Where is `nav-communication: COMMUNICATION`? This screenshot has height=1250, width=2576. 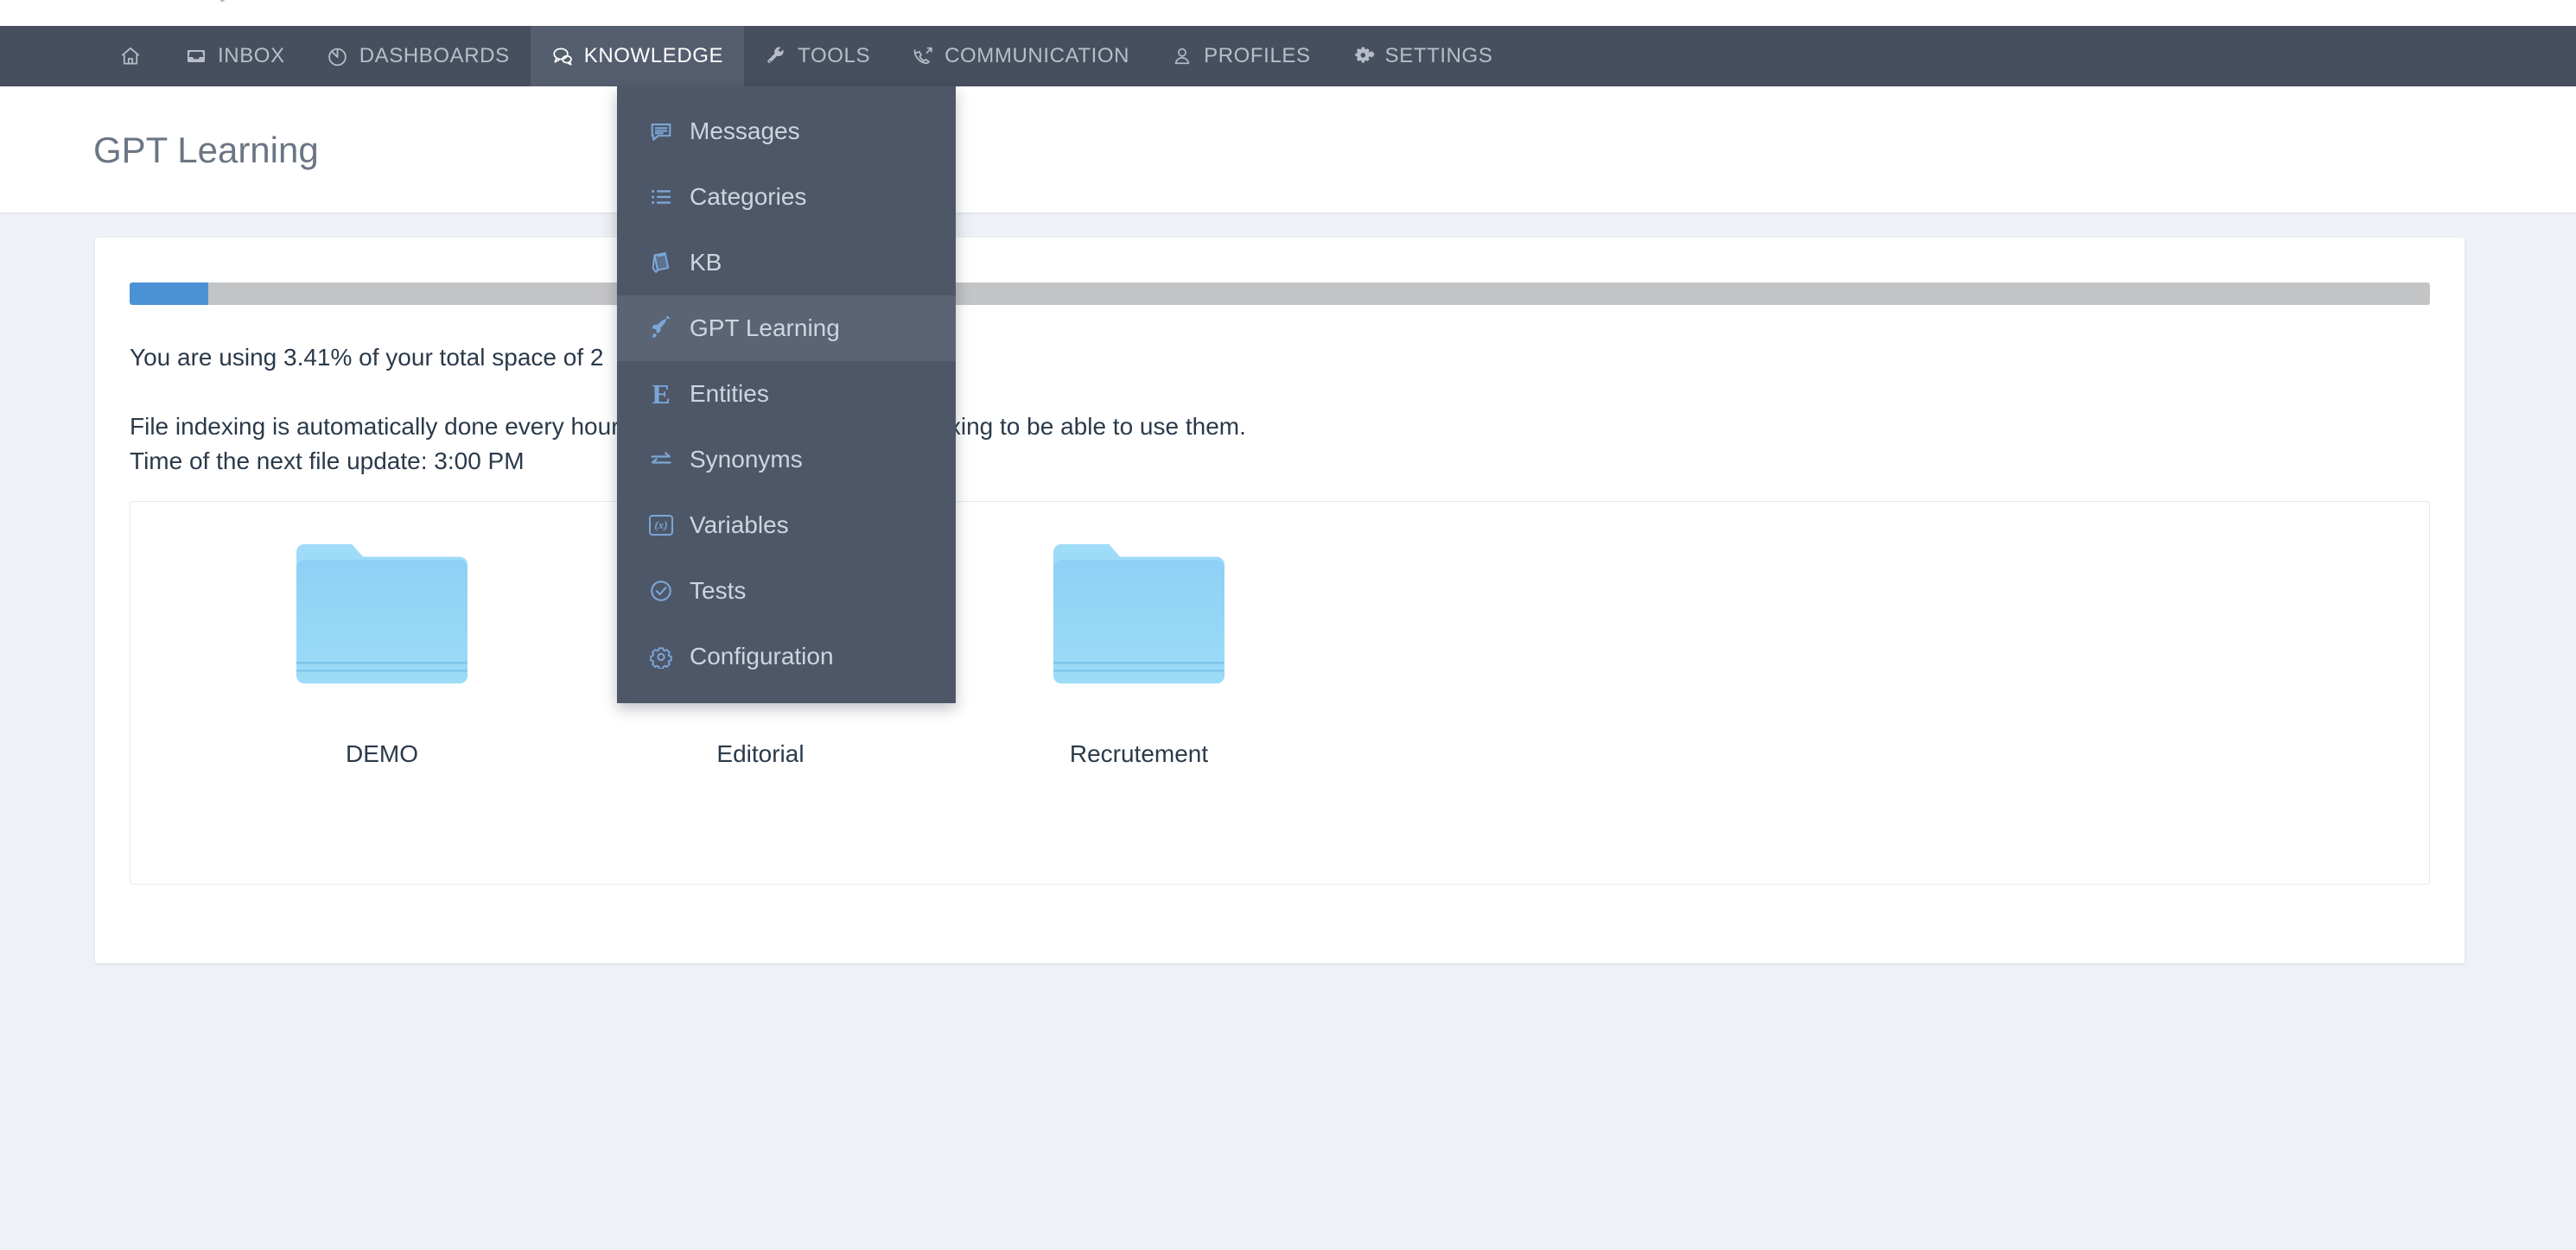
nav-communication: COMMUNICATION is located at coordinates (1020, 56).